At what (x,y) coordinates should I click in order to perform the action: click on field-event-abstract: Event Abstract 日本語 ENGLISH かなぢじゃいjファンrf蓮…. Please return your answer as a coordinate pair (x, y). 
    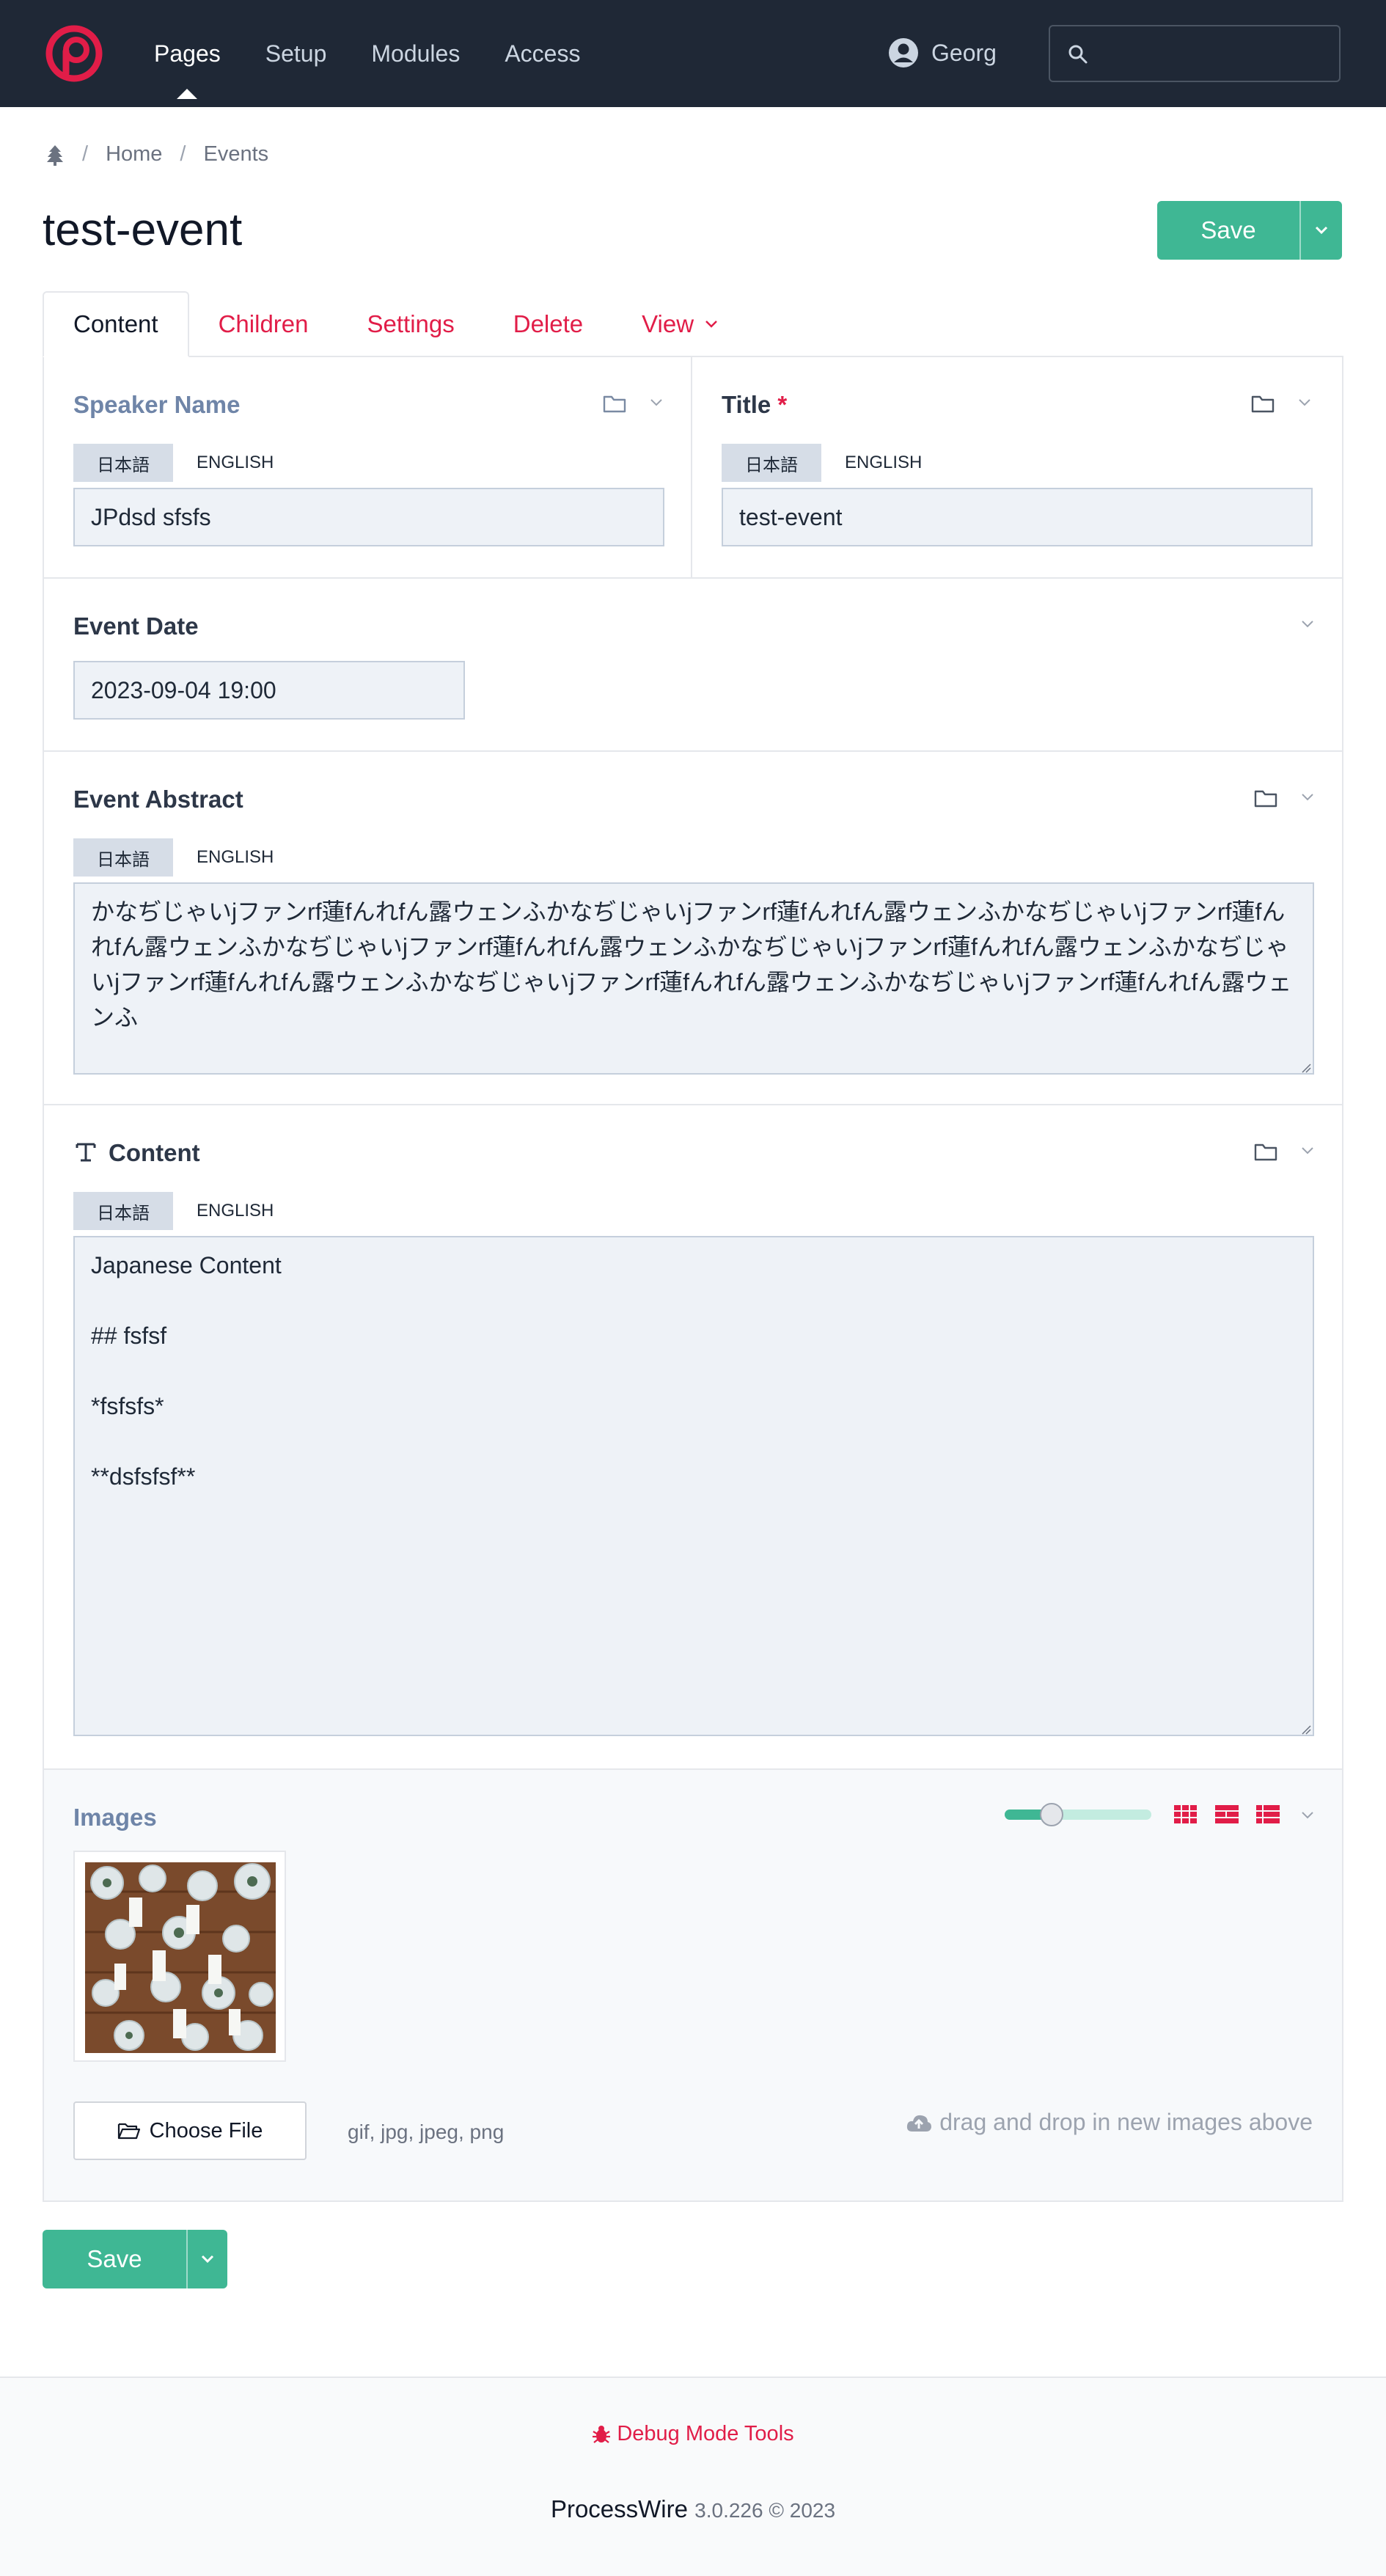
    Looking at the image, I should click on (693, 928).